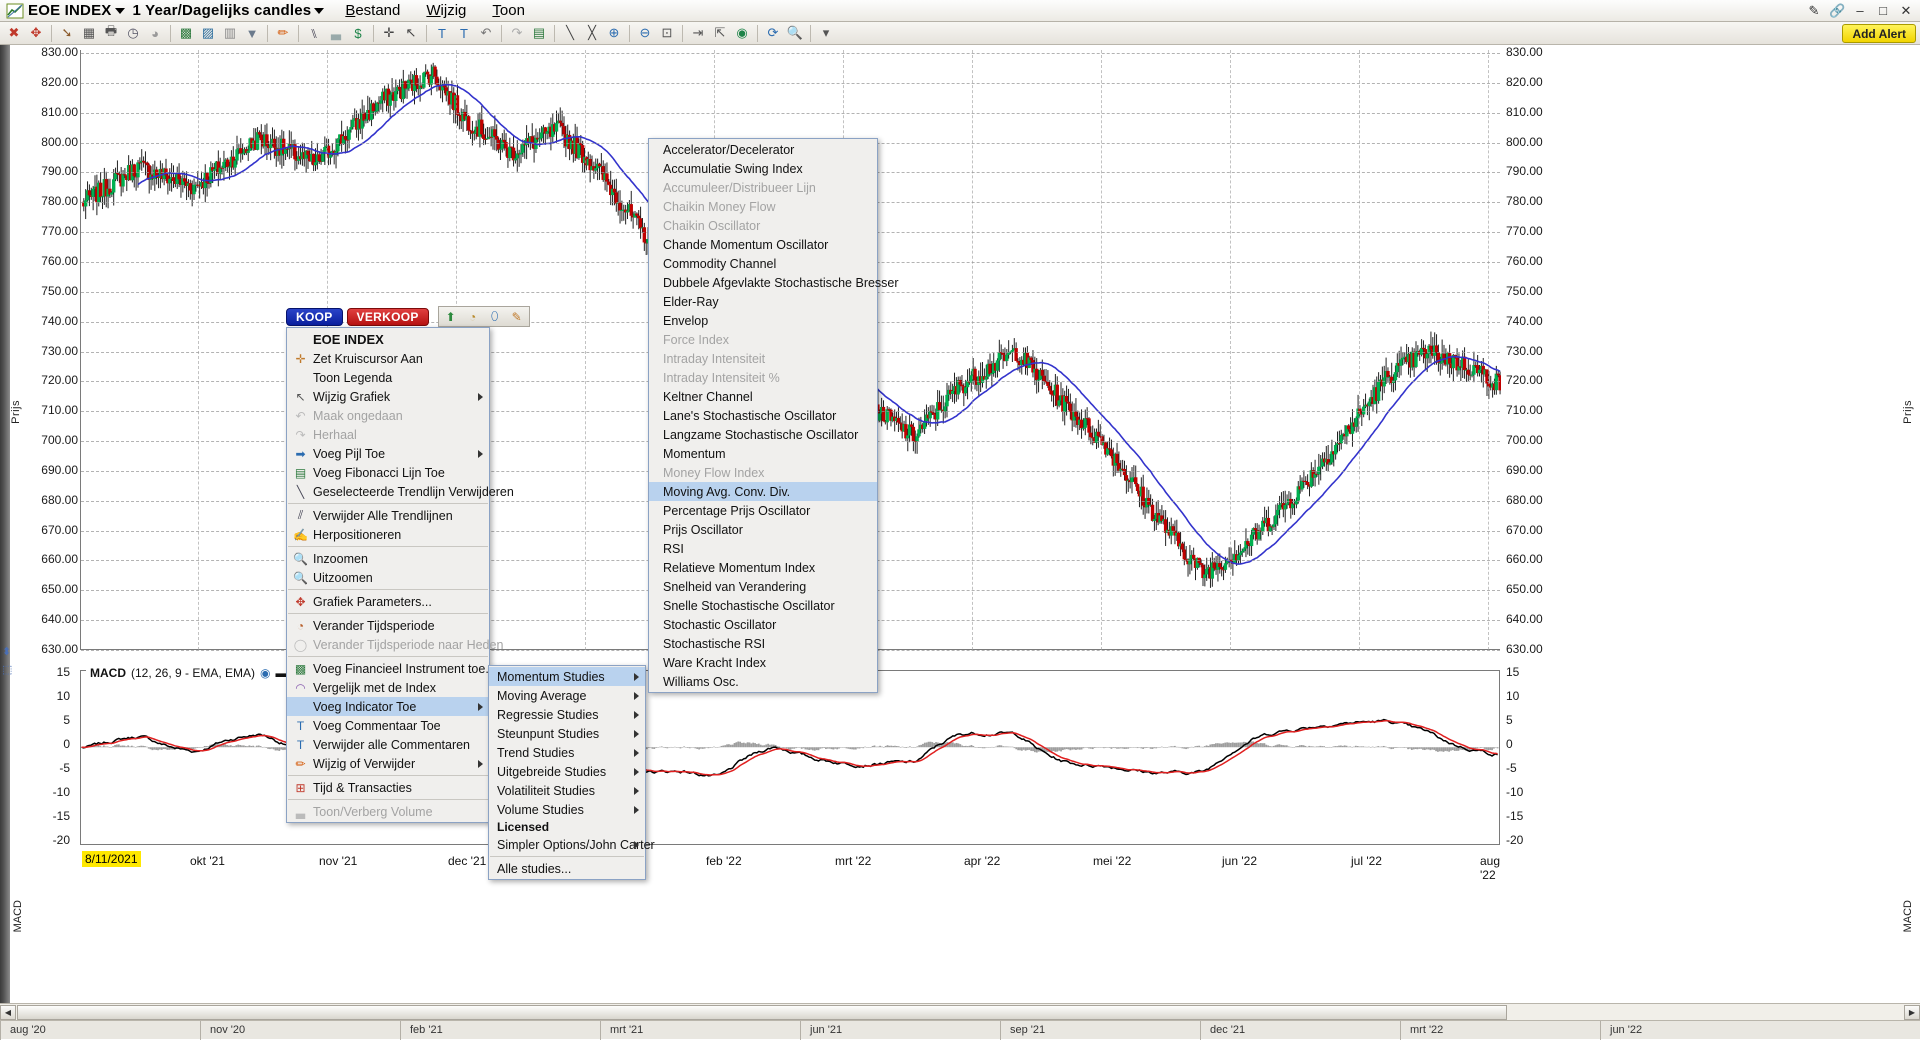 The height and width of the screenshot is (1040, 1920). What do you see at coordinates (387, 316) in the screenshot?
I see `sell-button: VERKOOP` at bounding box center [387, 316].